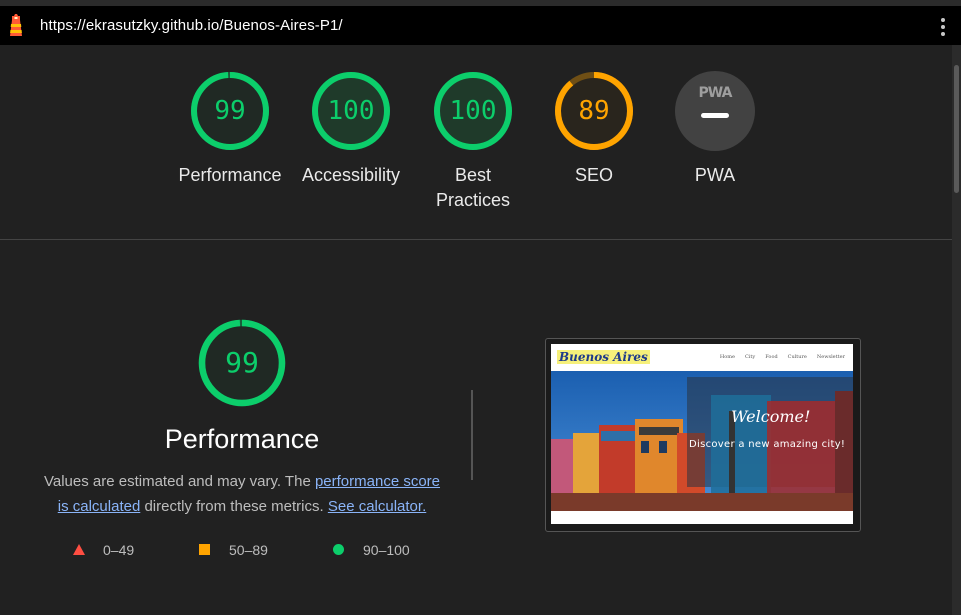 This screenshot has width=961, height=615. I want to click on gauge-pwa: PWA PWA, so click(715, 128).